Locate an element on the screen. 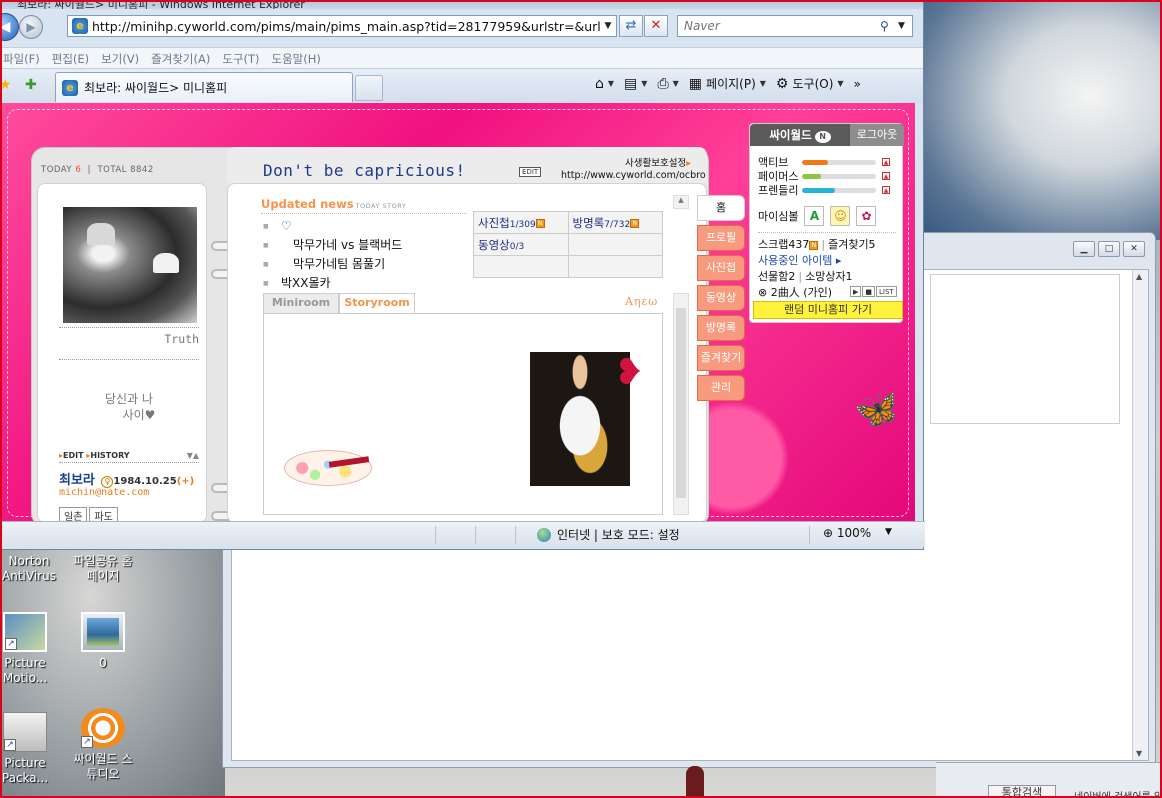 The width and height of the screenshot is (1162, 798). list-item: 막무가네팀 몸풀기 is located at coordinates (332, 264).